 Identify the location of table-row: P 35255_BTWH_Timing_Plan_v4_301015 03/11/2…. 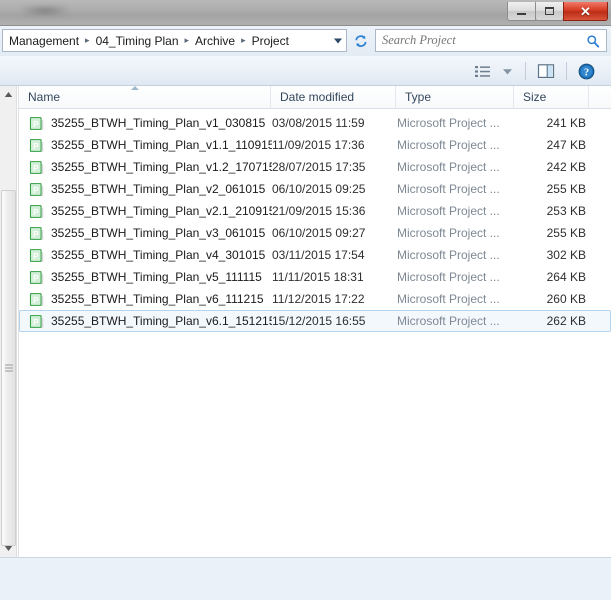
(315, 255).